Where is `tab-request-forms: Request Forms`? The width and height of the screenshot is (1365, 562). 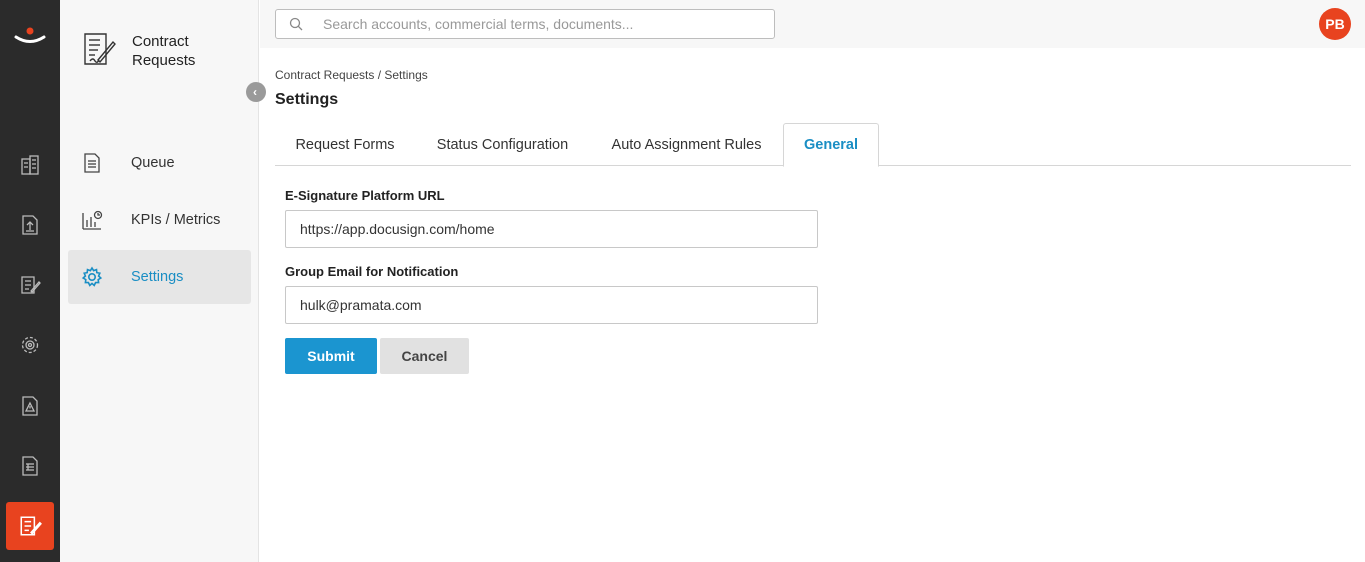 tab-request-forms: Request Forms is located at coordinates (345, 144).